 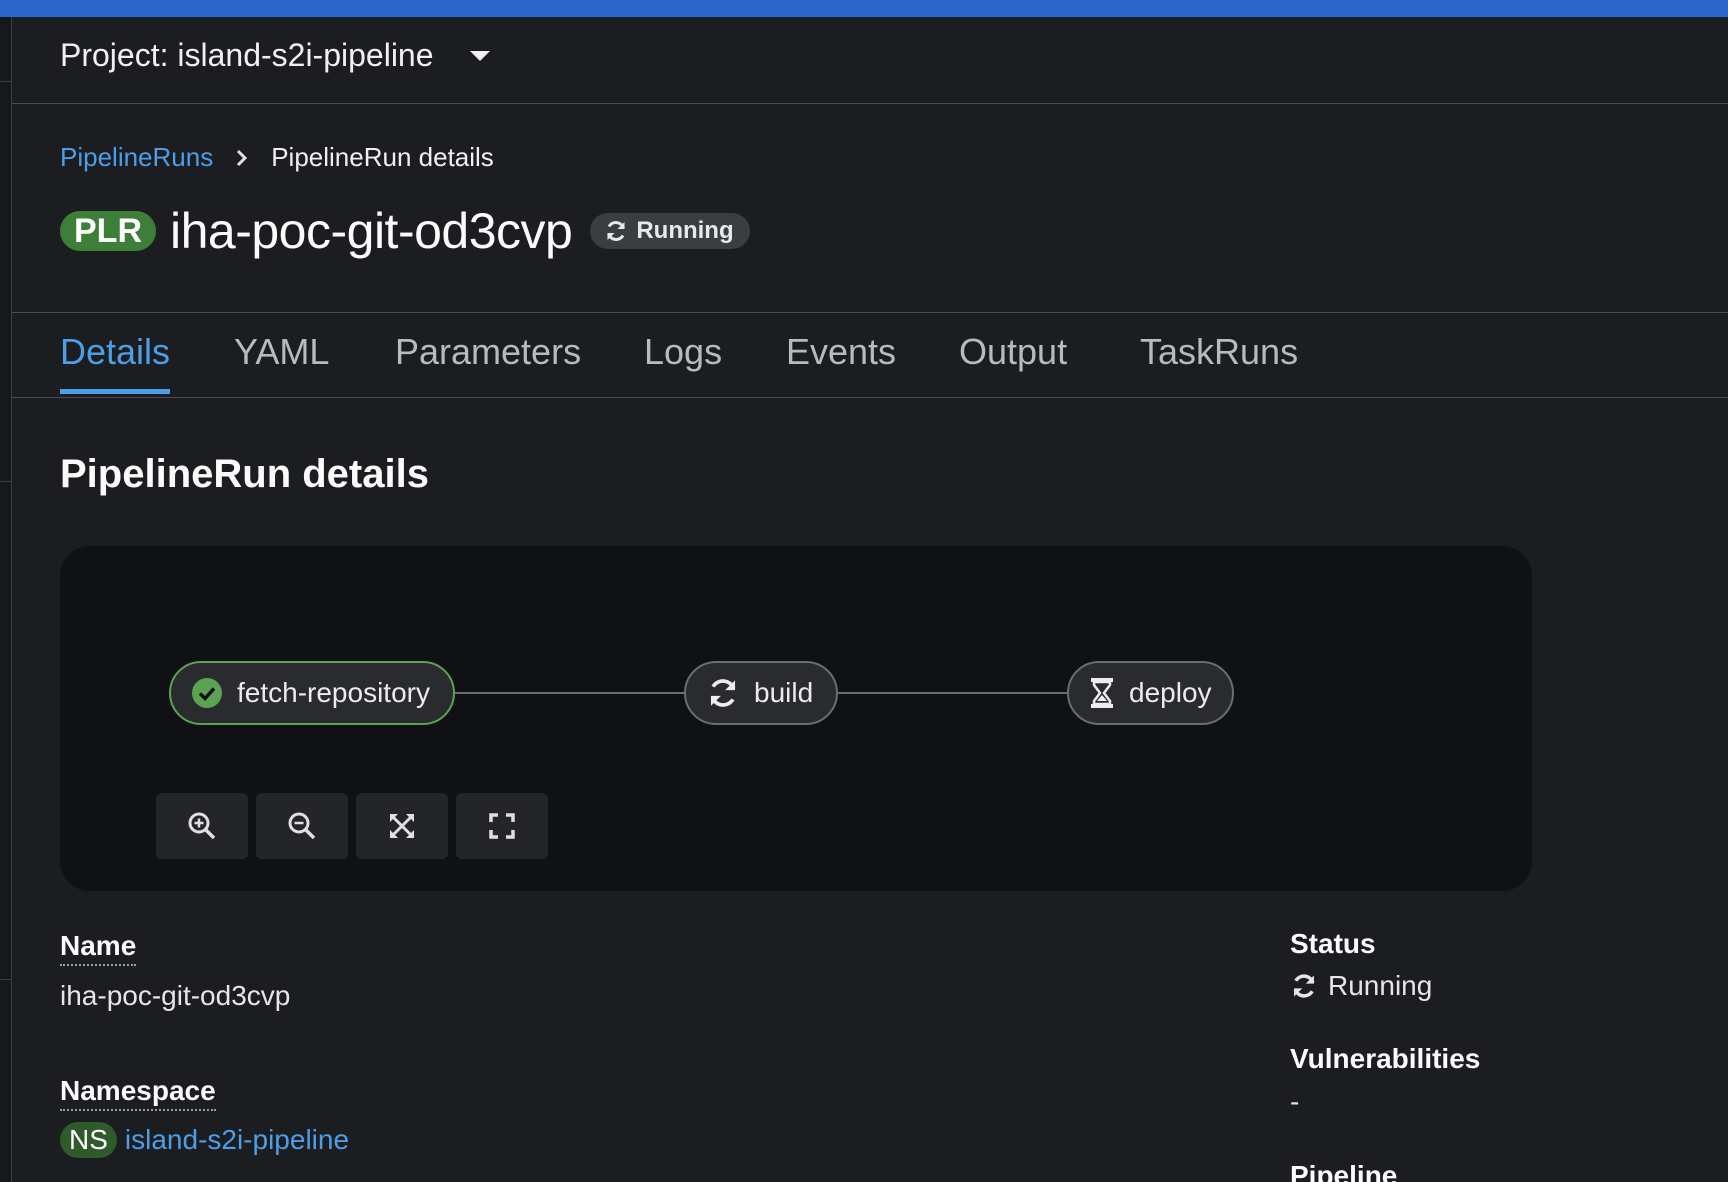 What do you see at coordinates (6, 599) in the screenshot?
I see `sidebar-edge` at bounding box center [6, 599].